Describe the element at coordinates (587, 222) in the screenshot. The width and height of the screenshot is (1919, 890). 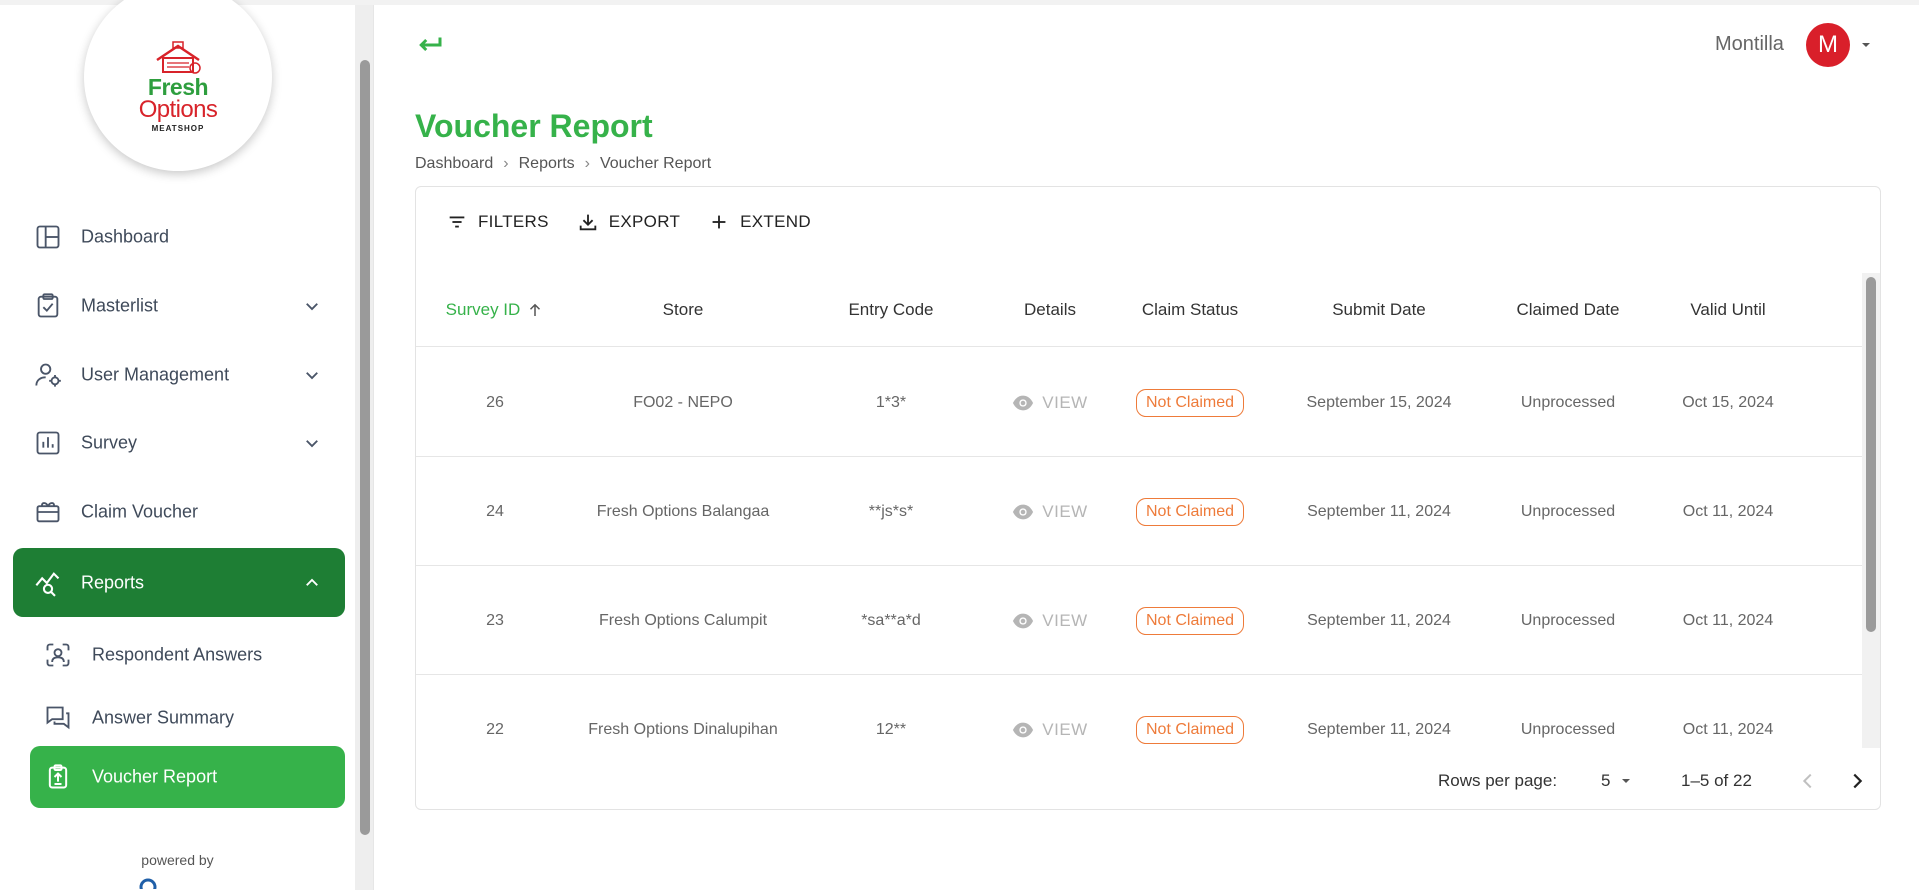
I see `download-icon` at that location.